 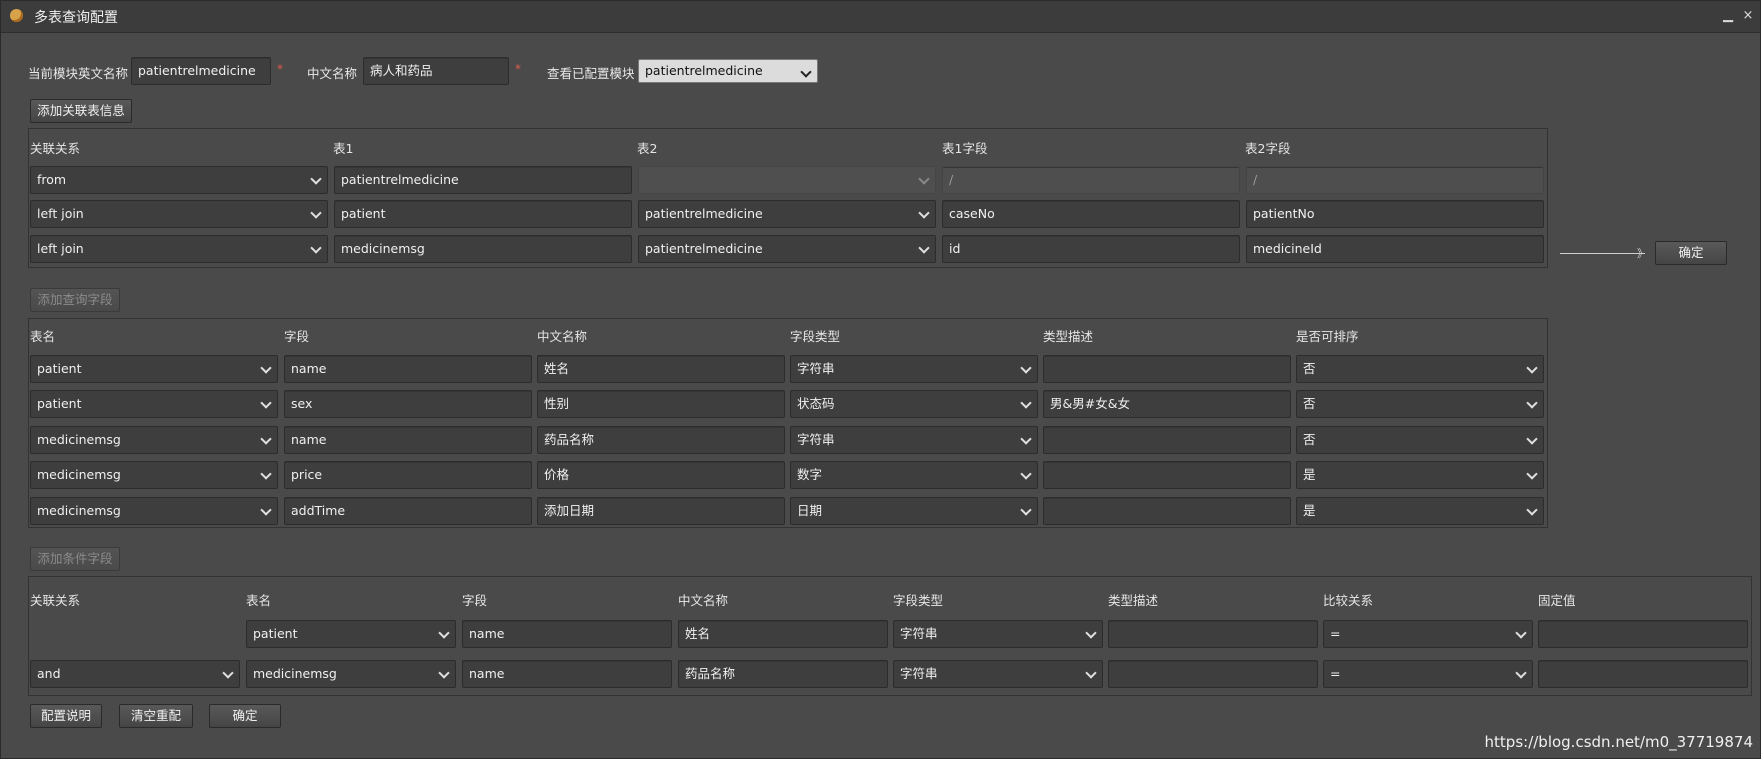 I want to click on table1-input: patient, so click(x=483, y=214).